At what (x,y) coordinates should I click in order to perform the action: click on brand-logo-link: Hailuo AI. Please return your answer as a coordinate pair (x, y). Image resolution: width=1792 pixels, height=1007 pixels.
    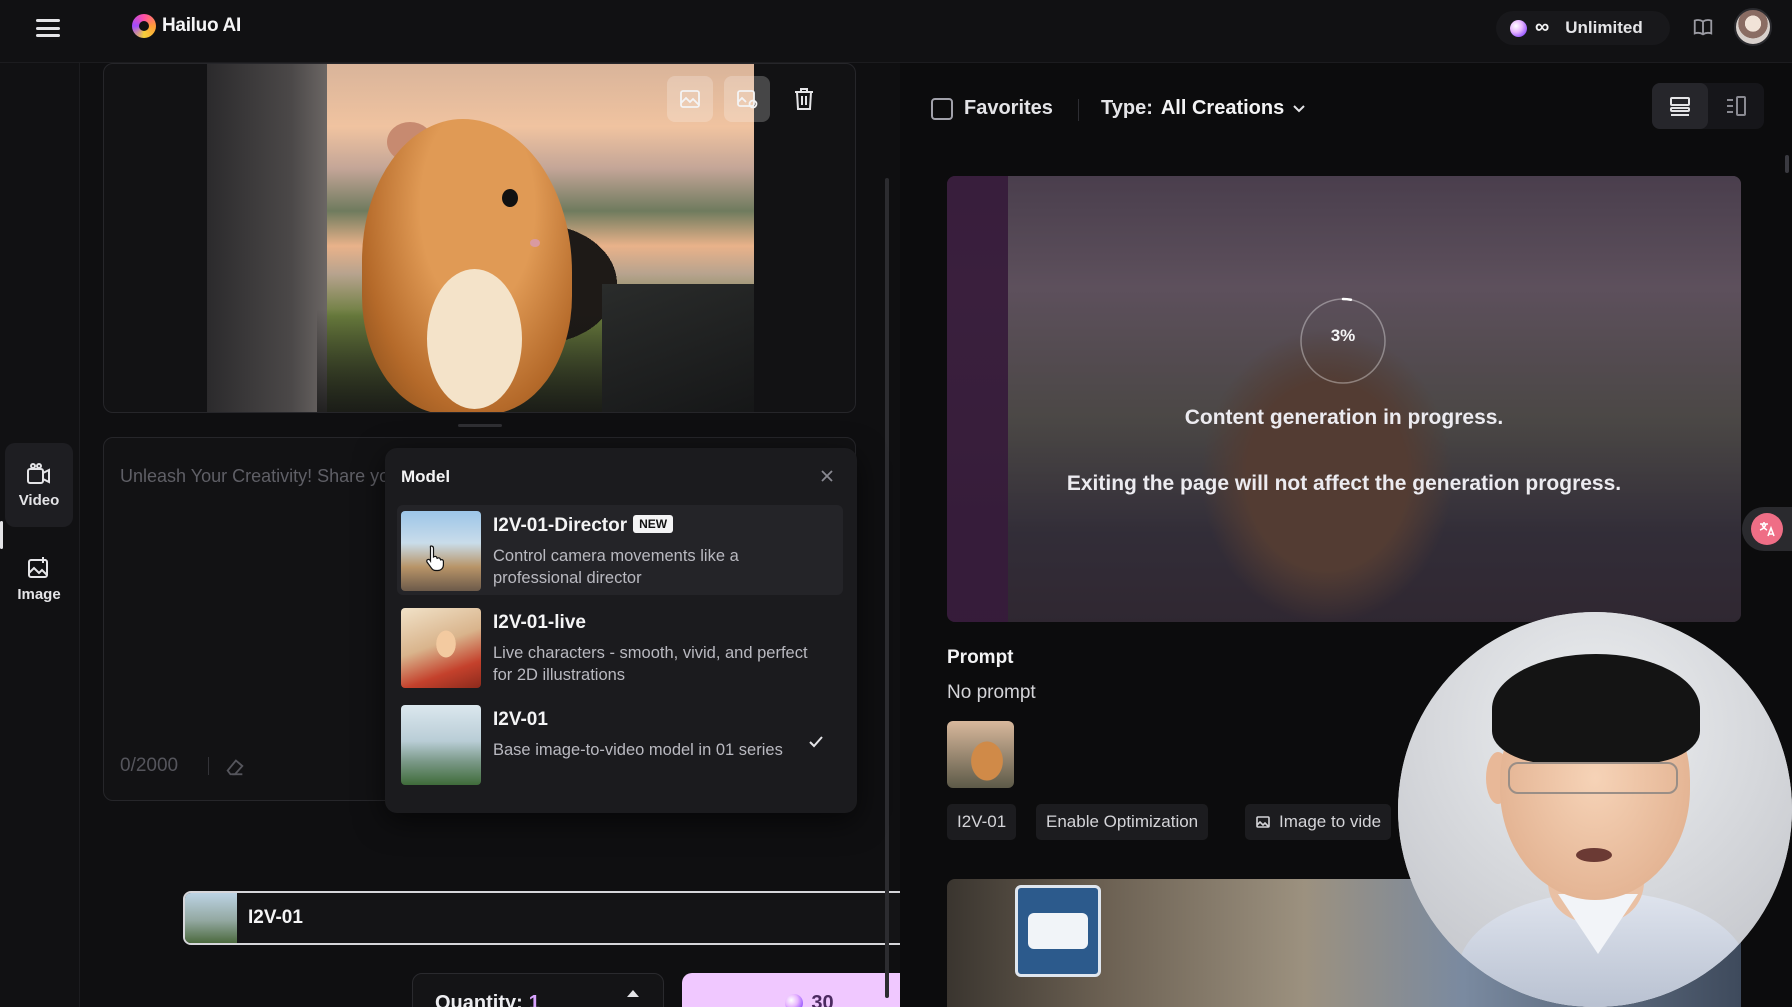
    Looking at the image, I should click on (186, 26).